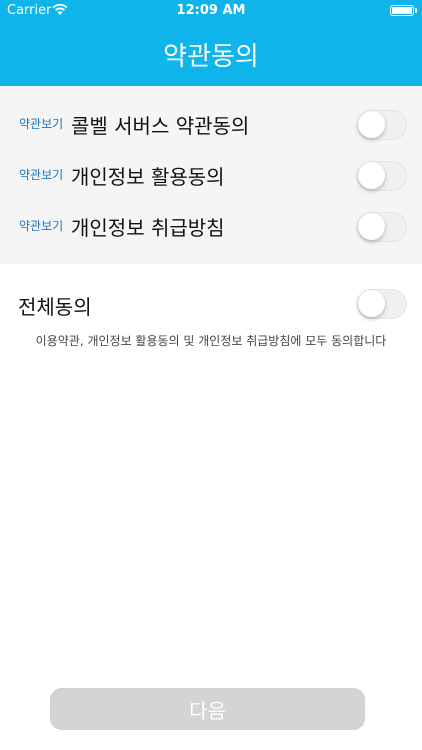  I want to click on view-terms-link-privacy-use: 약관보기, so click(41, 174).